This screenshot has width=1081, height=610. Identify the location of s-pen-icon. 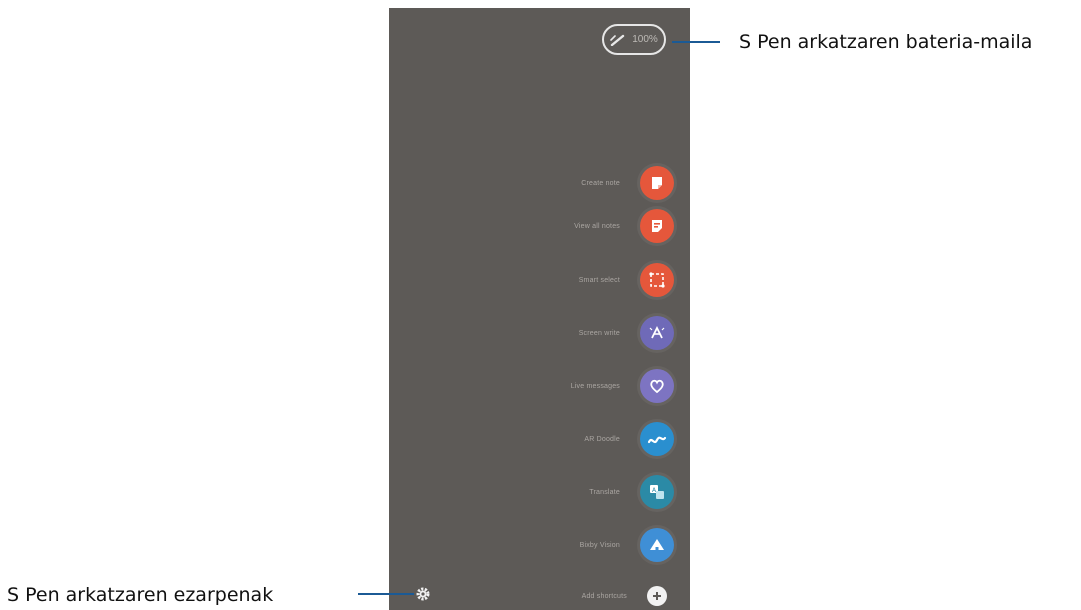
(618, 40).